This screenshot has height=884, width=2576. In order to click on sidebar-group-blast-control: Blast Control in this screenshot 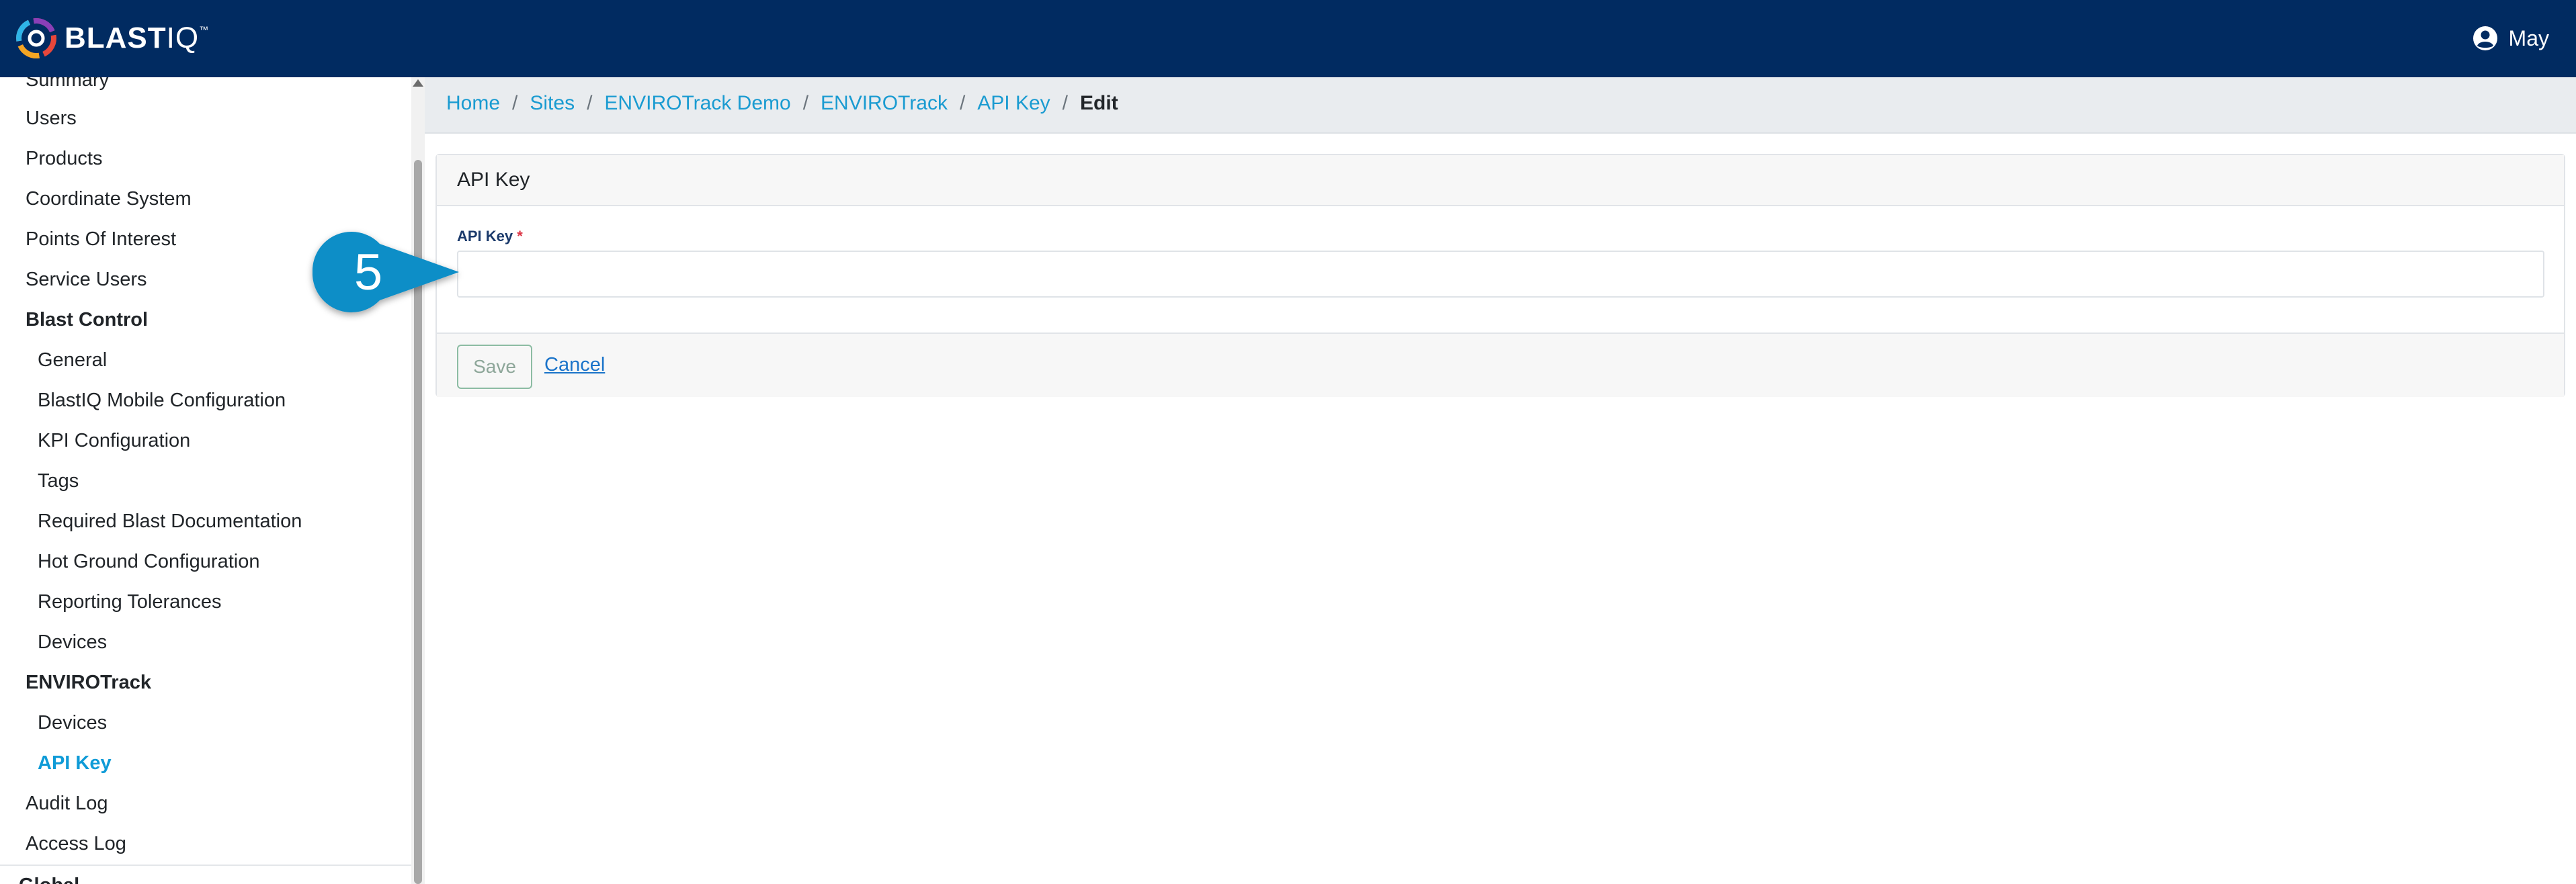, I will do `click(87, 320)`.